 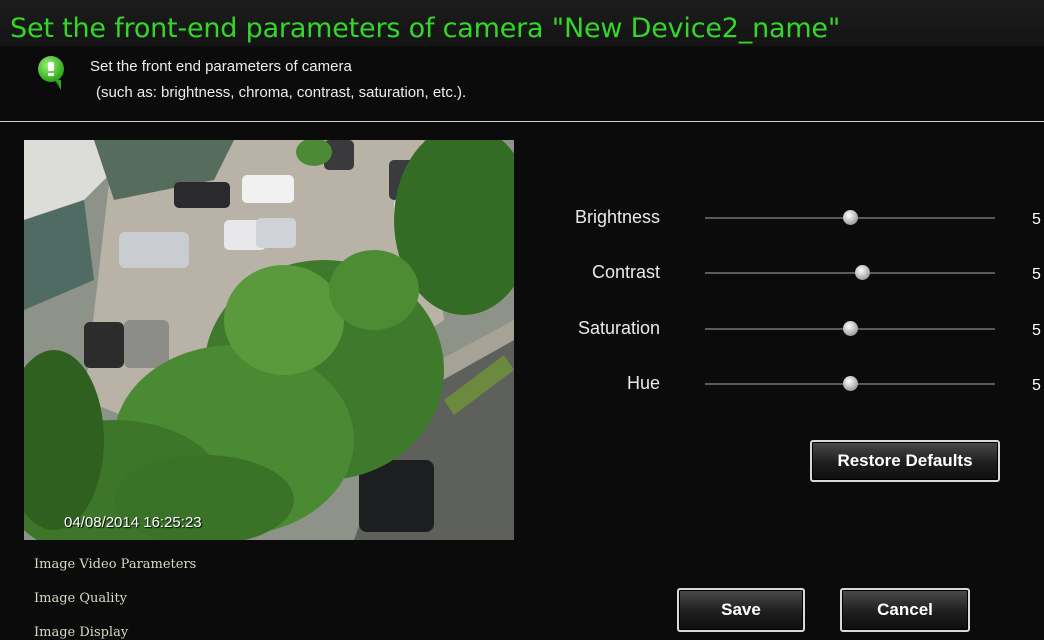 What do you see at coordinates (905, 461) in the screenshot?
I see `restore-defaults-button: Restore Defaults` at bounding box center [905, 461].